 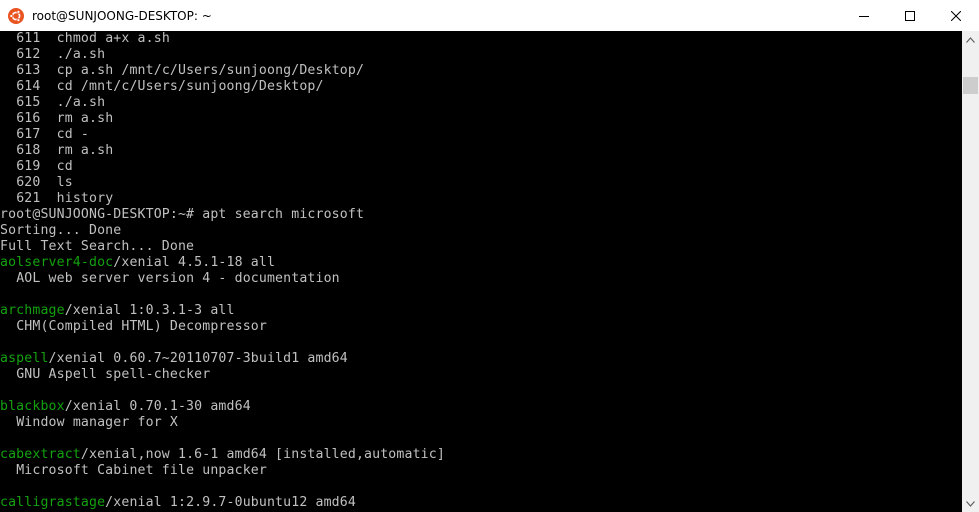 What do you see at coordinates (149, 310) in the screenshot?
I see `package-info: /xenial 1:0.3.1-3 all` at bounding box center [149, 310].